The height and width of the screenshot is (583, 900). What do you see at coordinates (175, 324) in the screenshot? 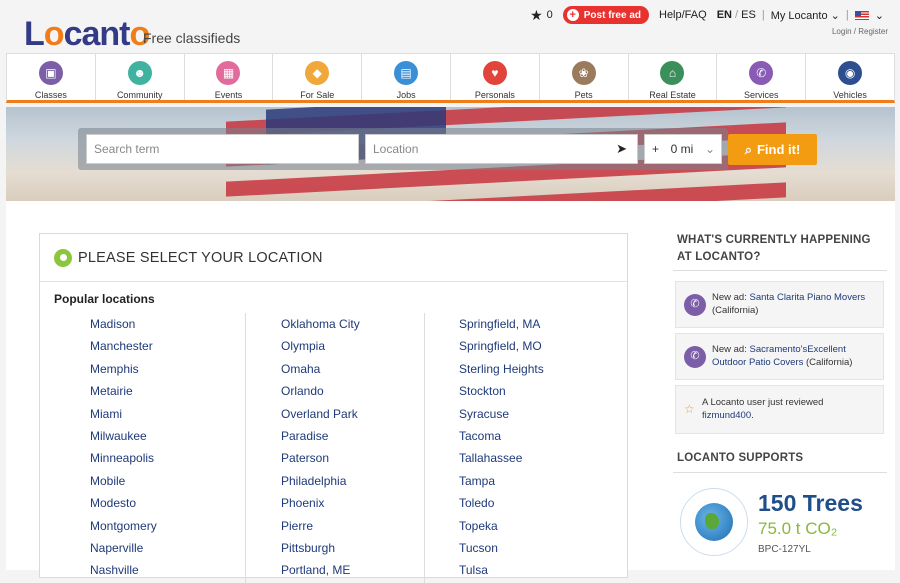
I see `city-link: Madison` at bounding box center [175, 324].